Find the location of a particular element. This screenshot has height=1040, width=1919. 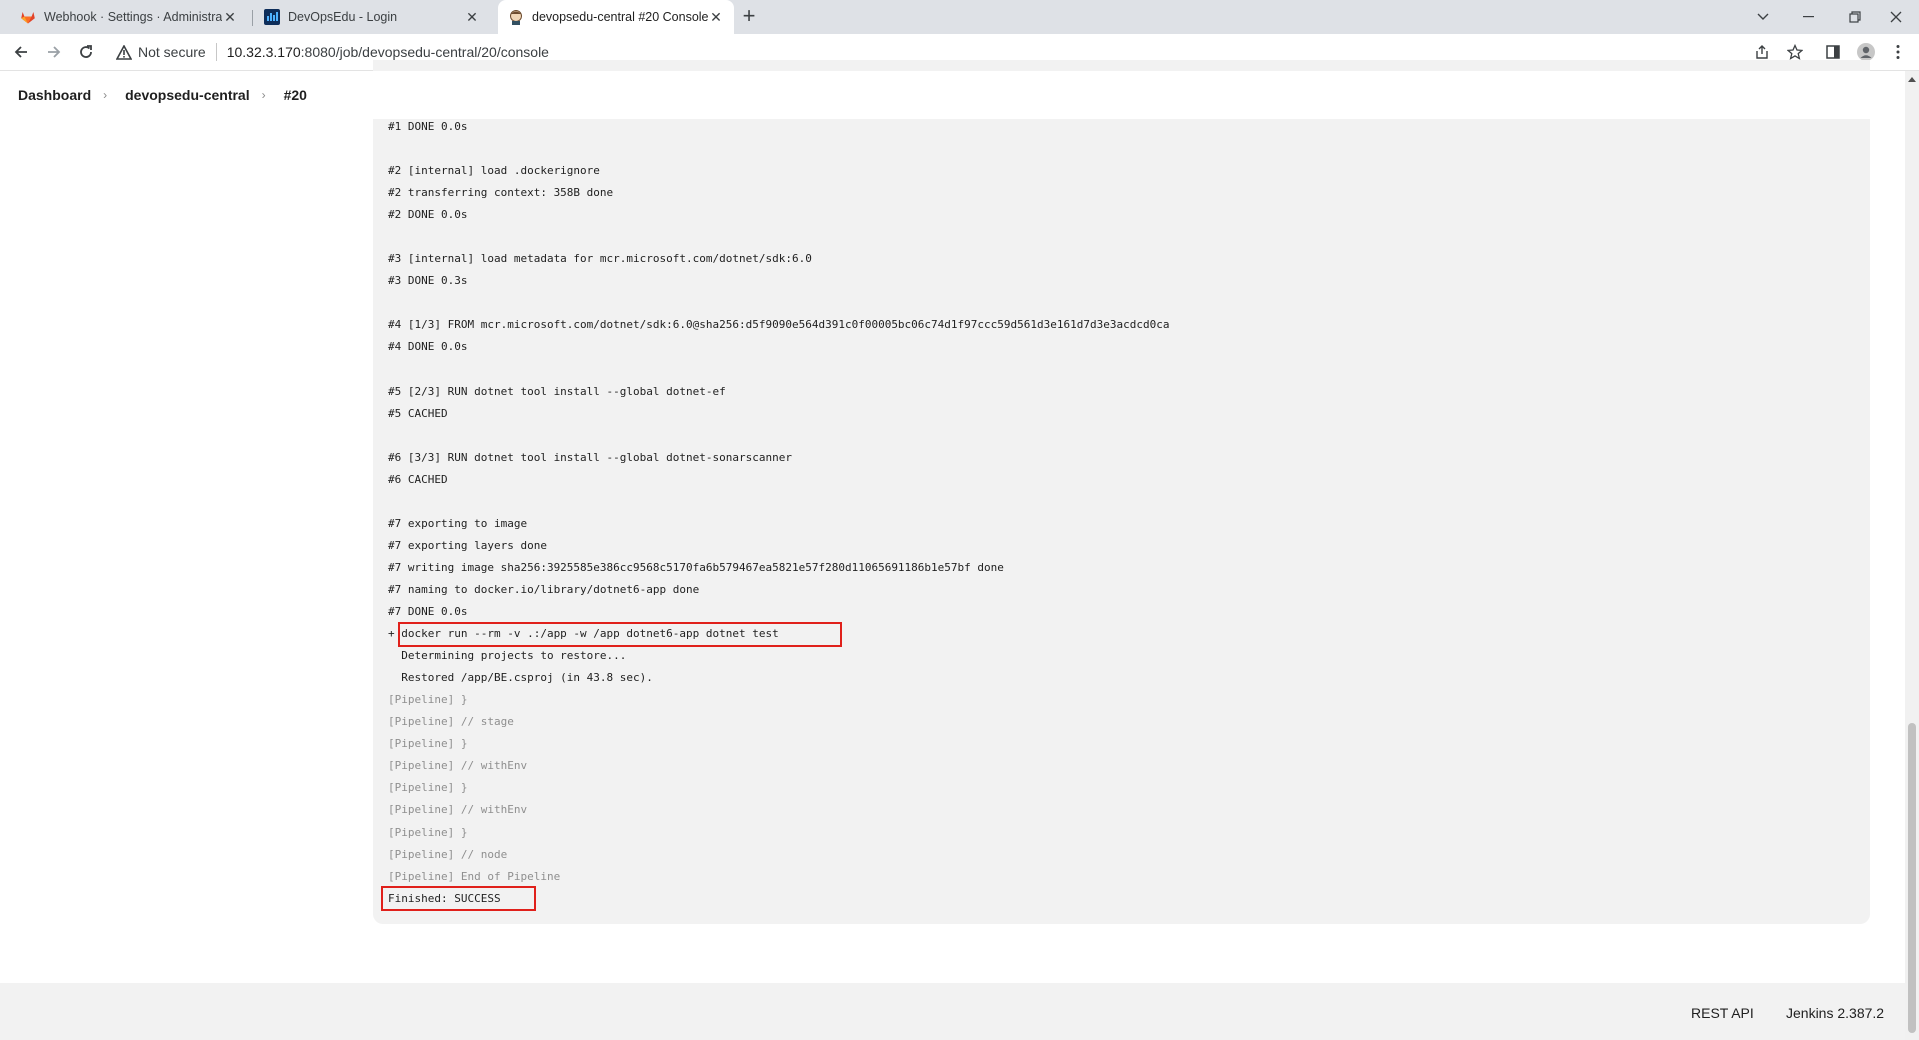

console-line: #7 exporting to image is located at coordinates (458, 523).